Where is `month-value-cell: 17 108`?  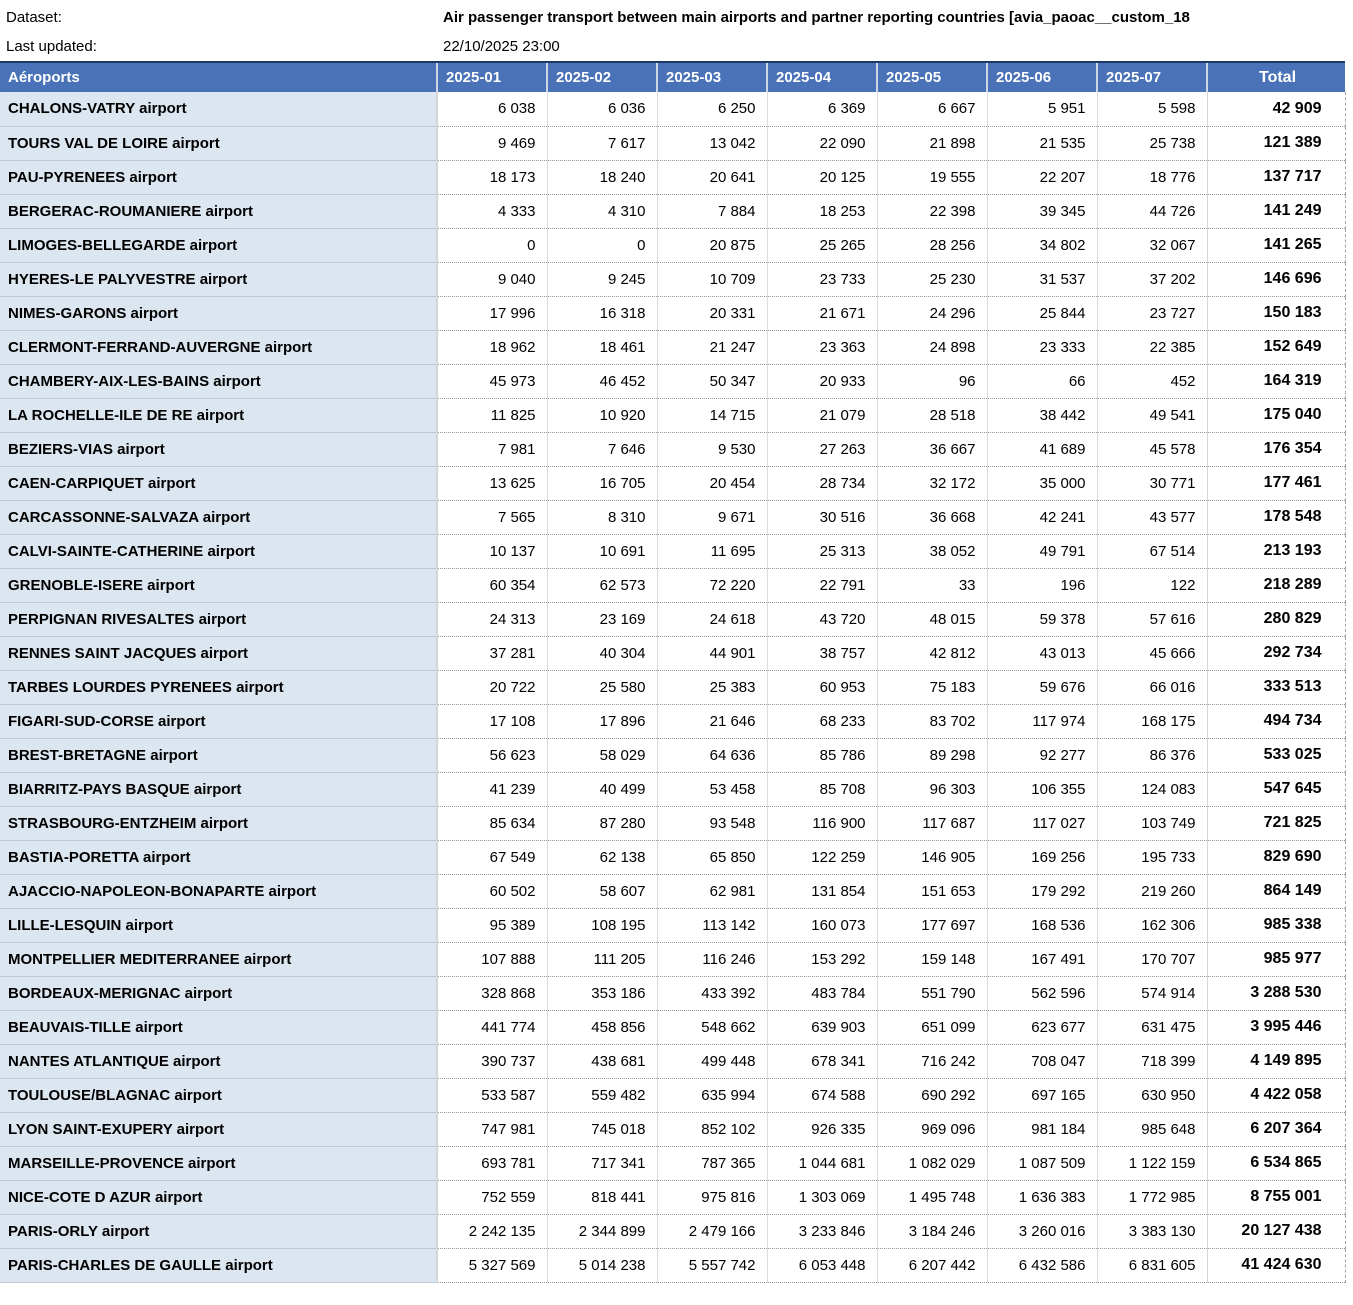
month-value-cell: 17 108 is located at coordinates (491, 721).